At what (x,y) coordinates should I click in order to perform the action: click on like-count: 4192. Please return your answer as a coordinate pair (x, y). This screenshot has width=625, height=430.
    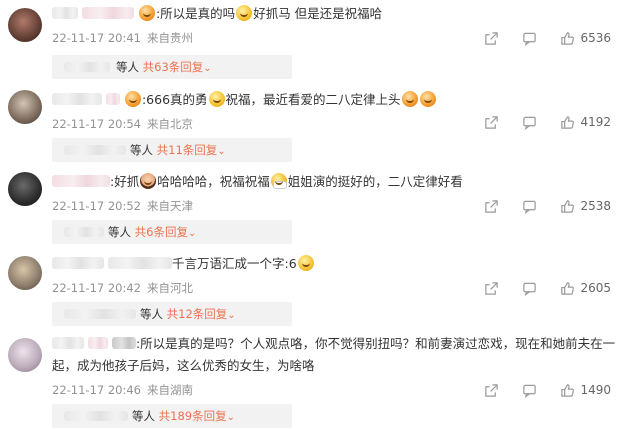
    Looking at the image, I should click on (595, 122).